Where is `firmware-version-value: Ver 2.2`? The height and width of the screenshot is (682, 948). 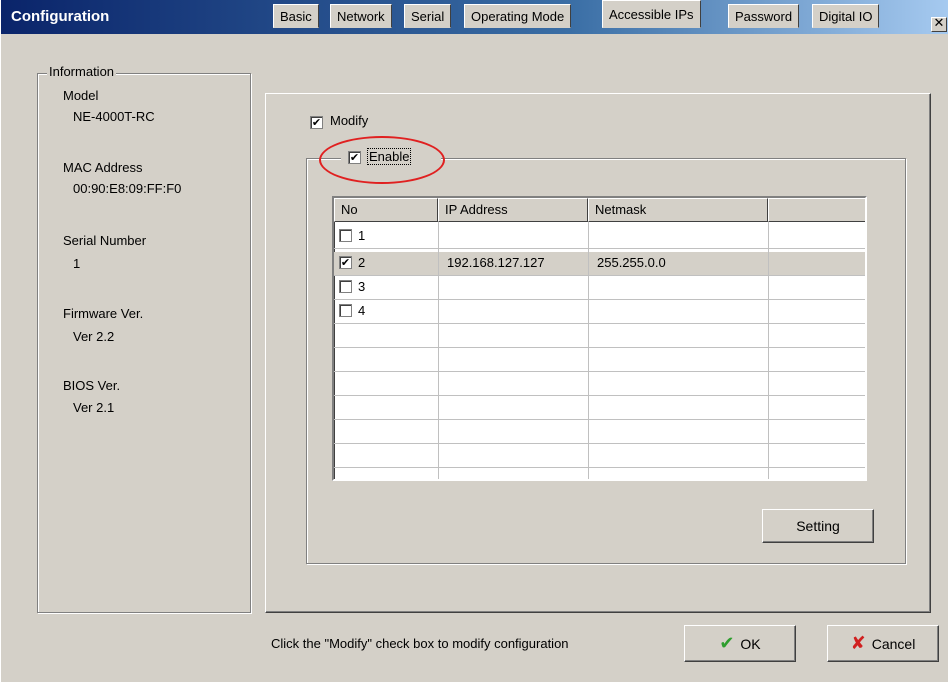
firmware-version-value: Ver 2.2 is located at coordinates (94, 336).